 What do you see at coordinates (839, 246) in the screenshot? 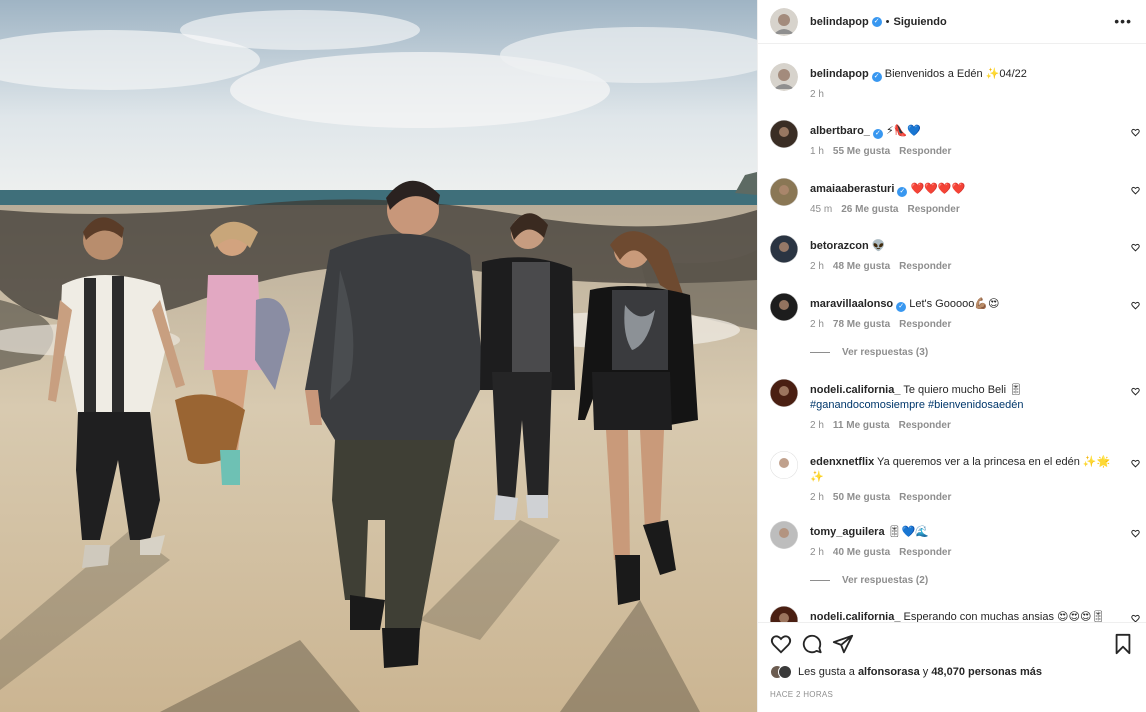
I see `comment-username: betorazcon` at bounding box center [839, 246].